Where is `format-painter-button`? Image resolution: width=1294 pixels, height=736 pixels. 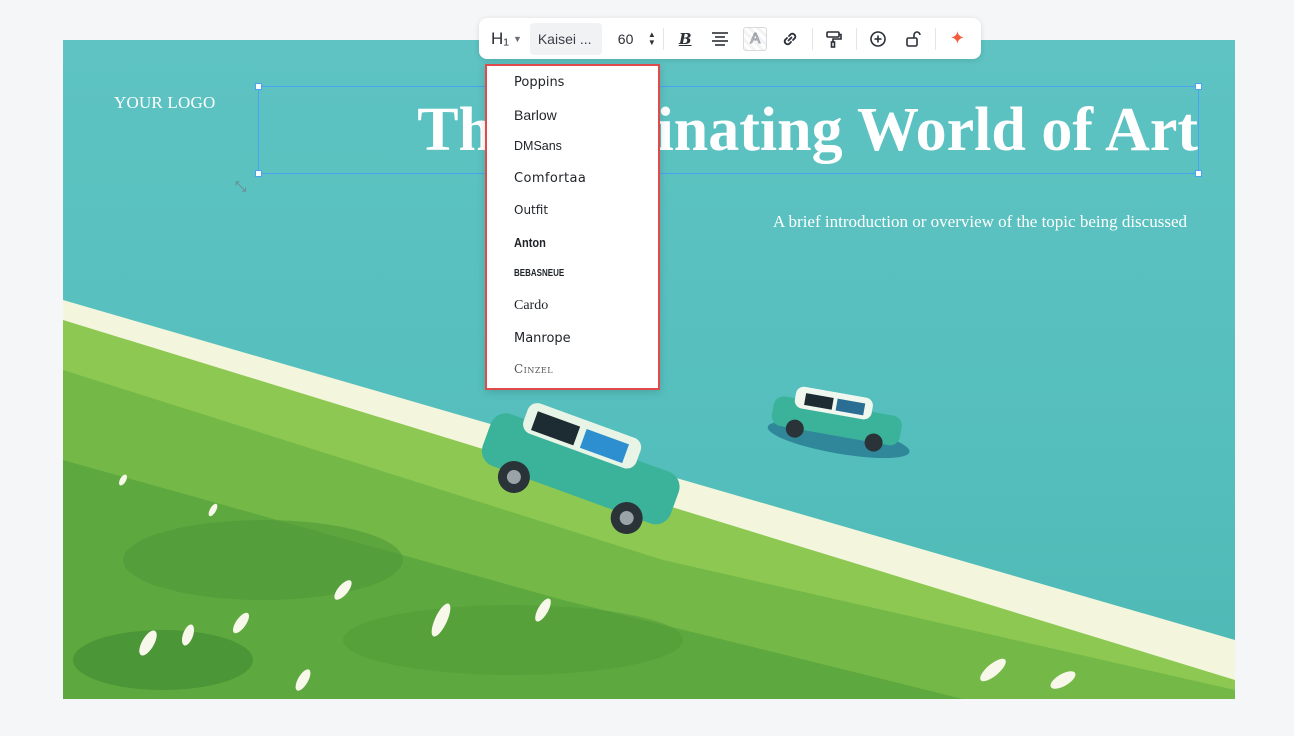
format-painter-button is located at coordinates (834, 39).